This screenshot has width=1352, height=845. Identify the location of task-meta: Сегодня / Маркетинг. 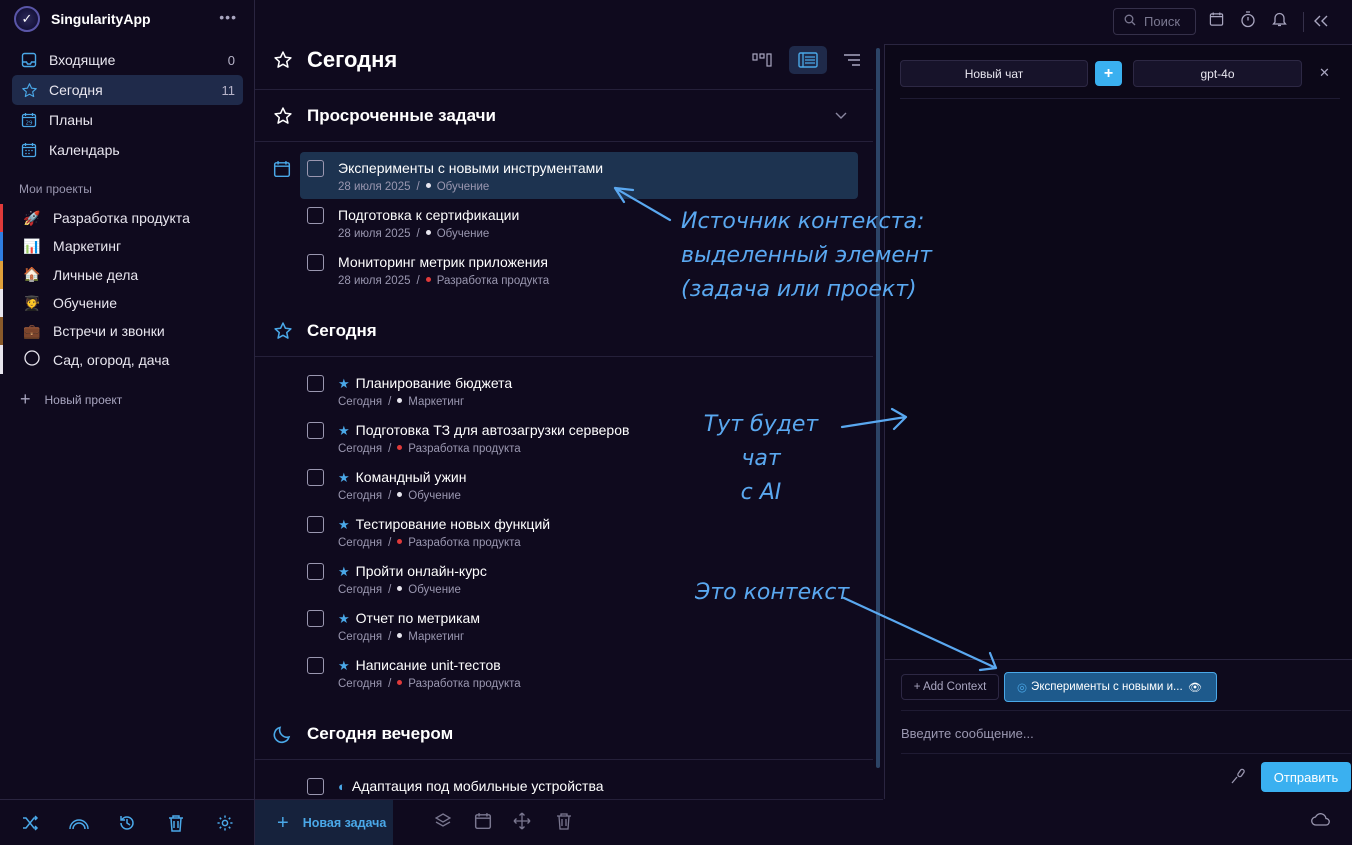
(401, 402).